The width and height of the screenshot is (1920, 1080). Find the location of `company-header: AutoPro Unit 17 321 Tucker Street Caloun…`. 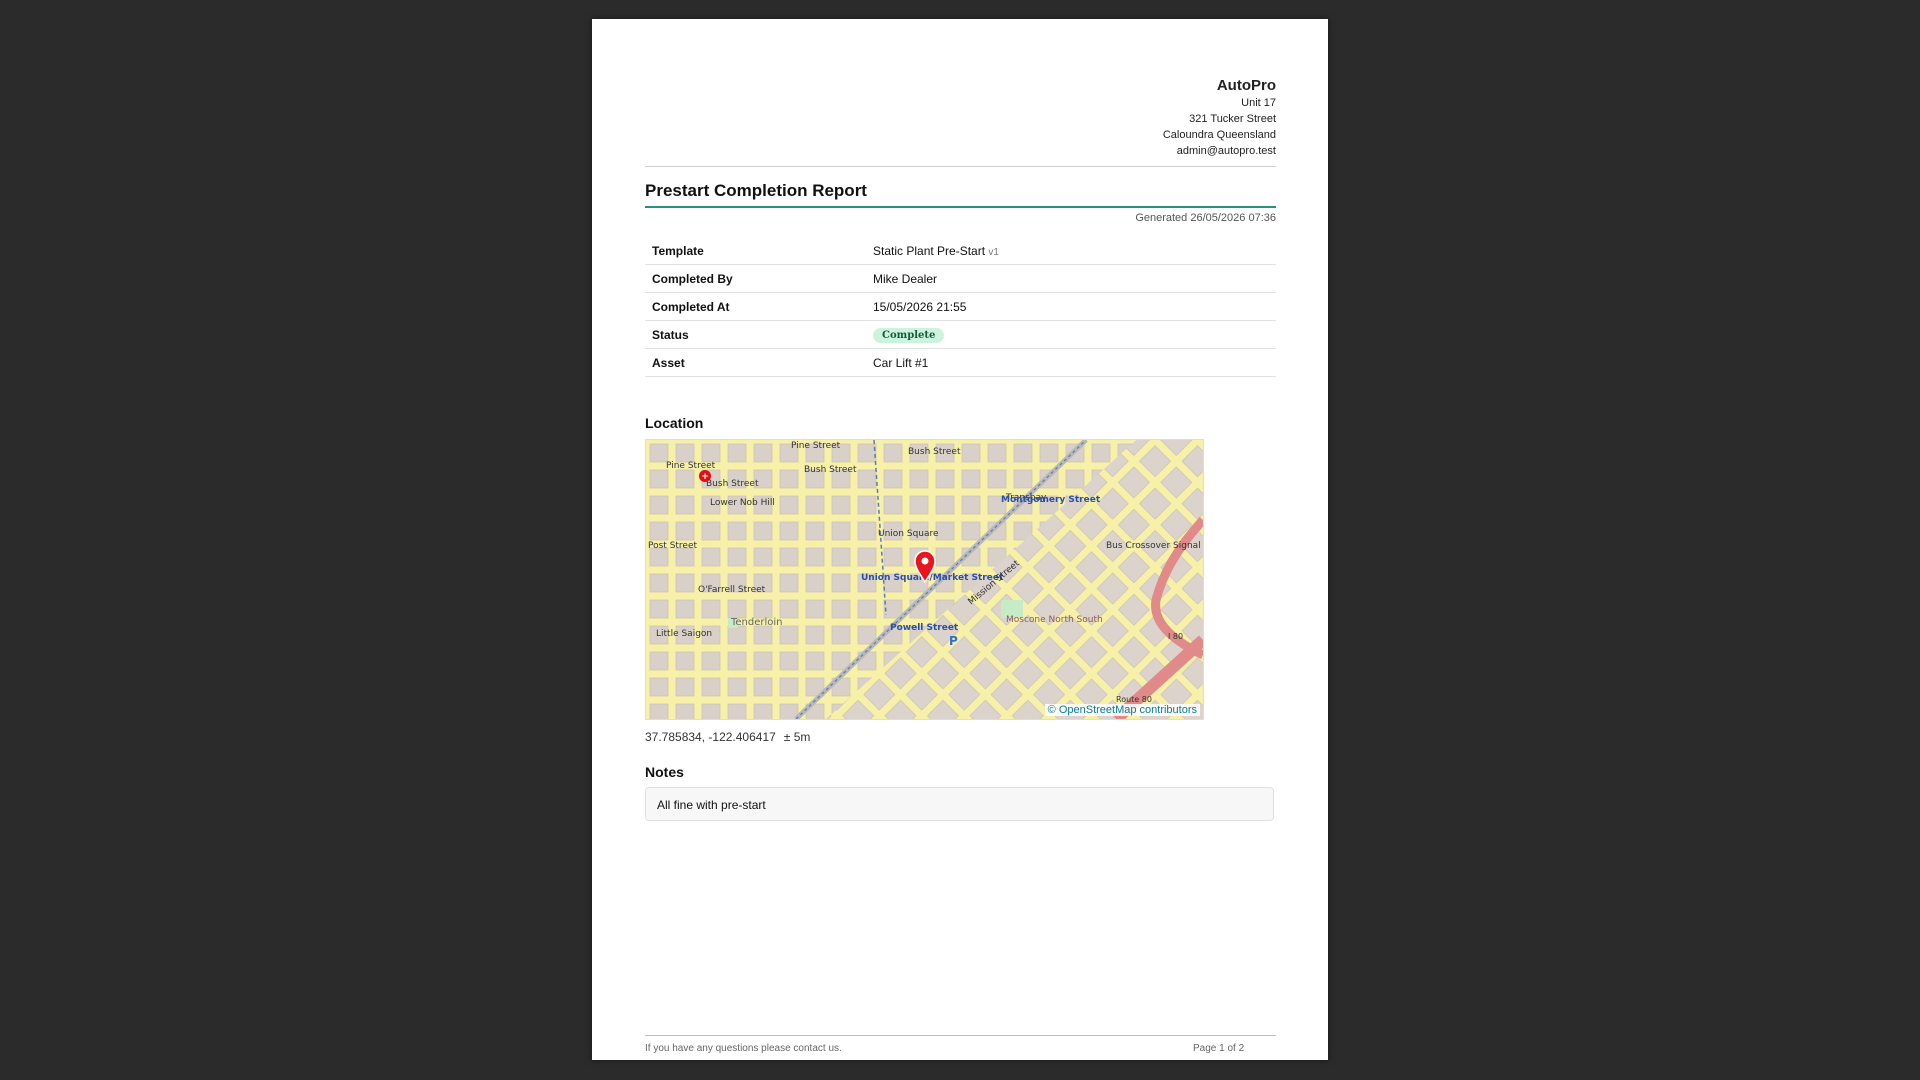

company-header: AutoPro Unit 17 321 Tucker Street Caloun… is located at coordinates (1219, 117).